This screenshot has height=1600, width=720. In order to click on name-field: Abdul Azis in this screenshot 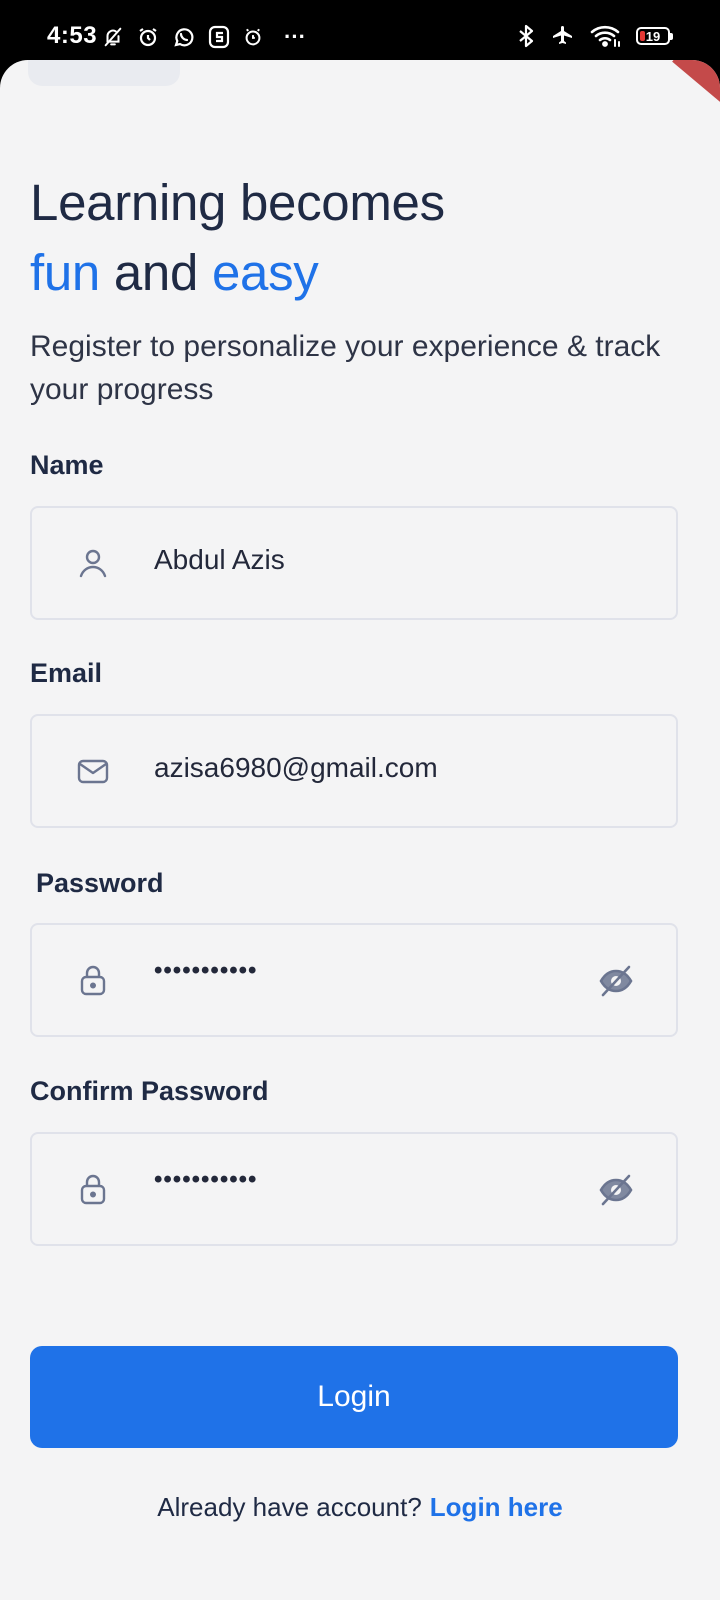, I will do `click(354, 563)`.